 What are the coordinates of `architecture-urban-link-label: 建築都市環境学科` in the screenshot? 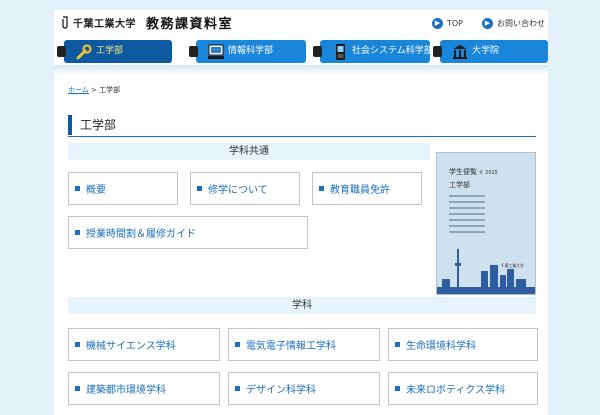 It's located at (126, 390).